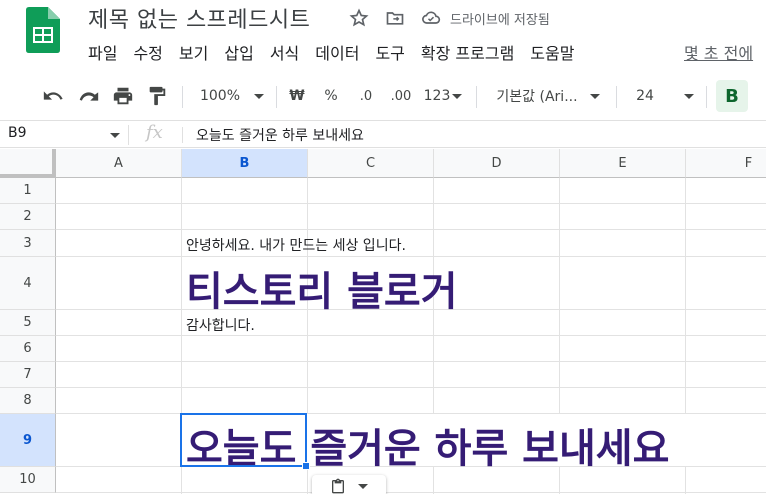  What do you see at coordinates (296, 245) in the screenshot?
I see `cell-b3: 안녕하세요. 내가 만드는 세상 입니다.` at bounding box center [296, 245].